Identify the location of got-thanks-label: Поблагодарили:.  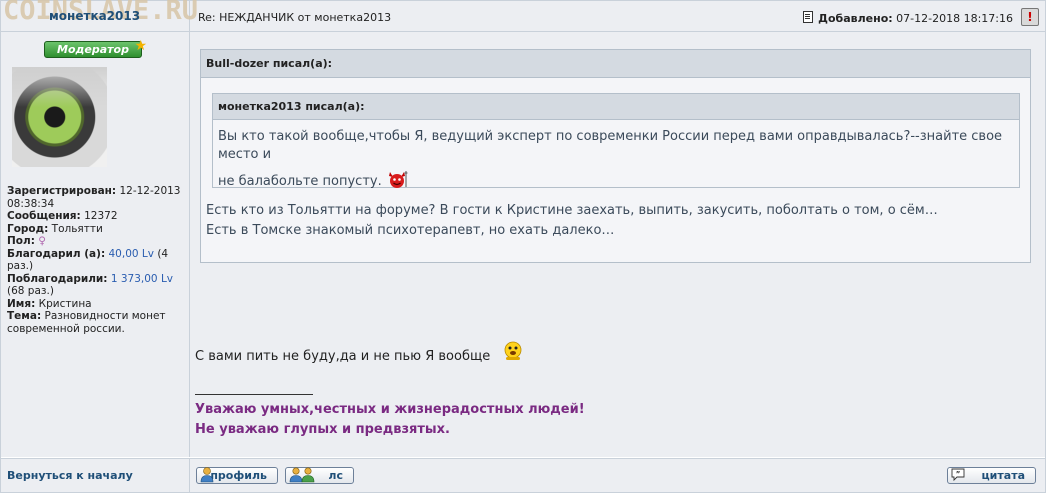
(57, 278).